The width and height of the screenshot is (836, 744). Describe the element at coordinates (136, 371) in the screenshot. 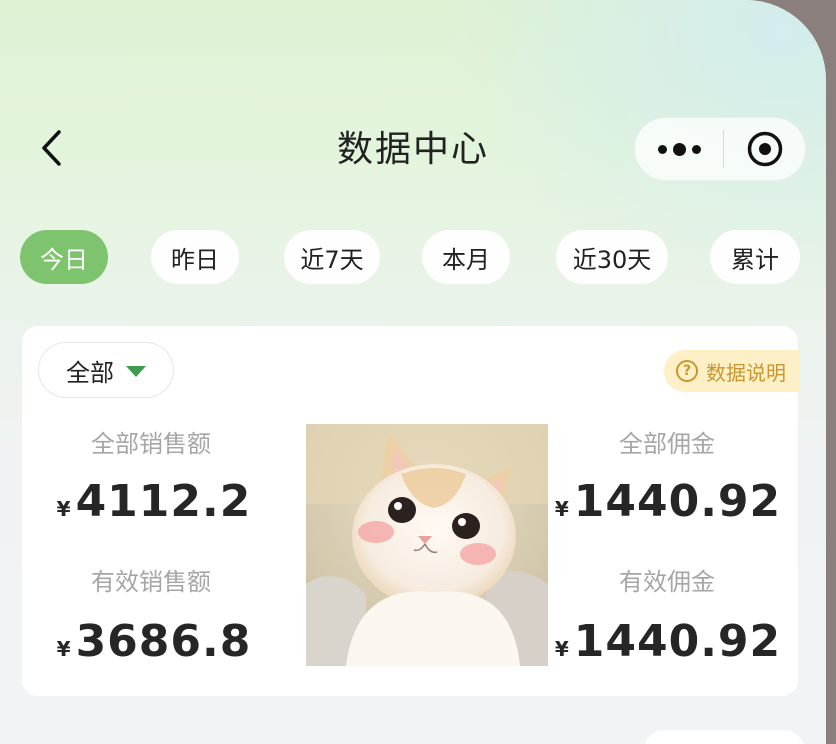

I see `dropdown-triangle-icon` at that location.